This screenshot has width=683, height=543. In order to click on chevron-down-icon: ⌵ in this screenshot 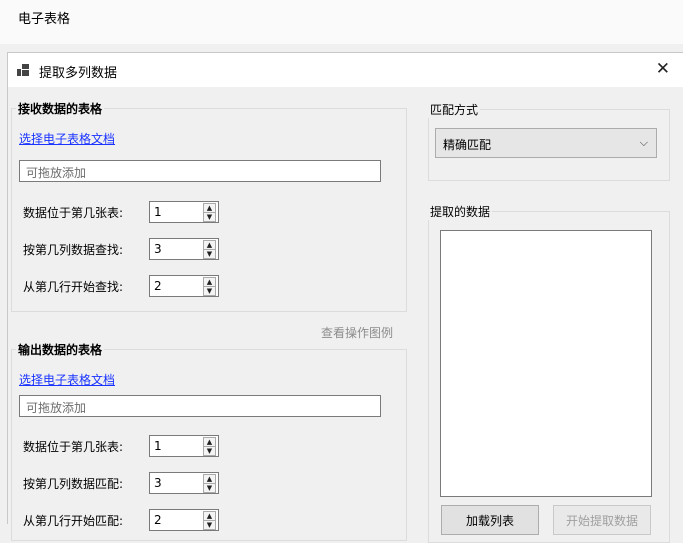, I will do `click(643, 142)`.